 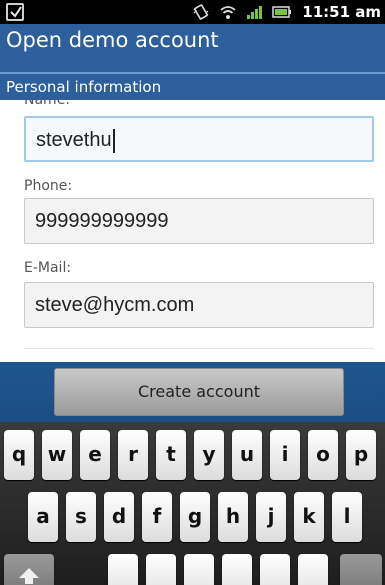 What do you see at coordinates (43, 517) in the screenshot?
I see `key-a: a` at bounding box center [43, 517].